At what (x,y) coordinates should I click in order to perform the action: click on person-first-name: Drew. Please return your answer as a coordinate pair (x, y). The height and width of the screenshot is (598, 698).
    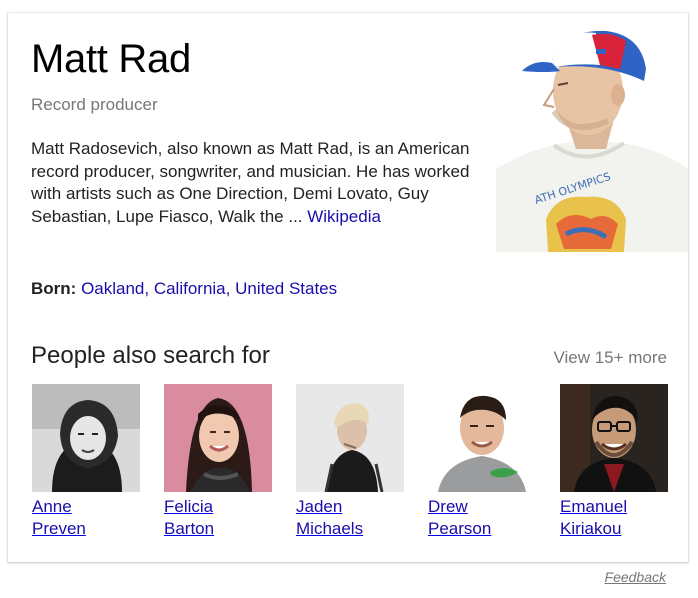
    Looking at the image, I should click on (448, 506).